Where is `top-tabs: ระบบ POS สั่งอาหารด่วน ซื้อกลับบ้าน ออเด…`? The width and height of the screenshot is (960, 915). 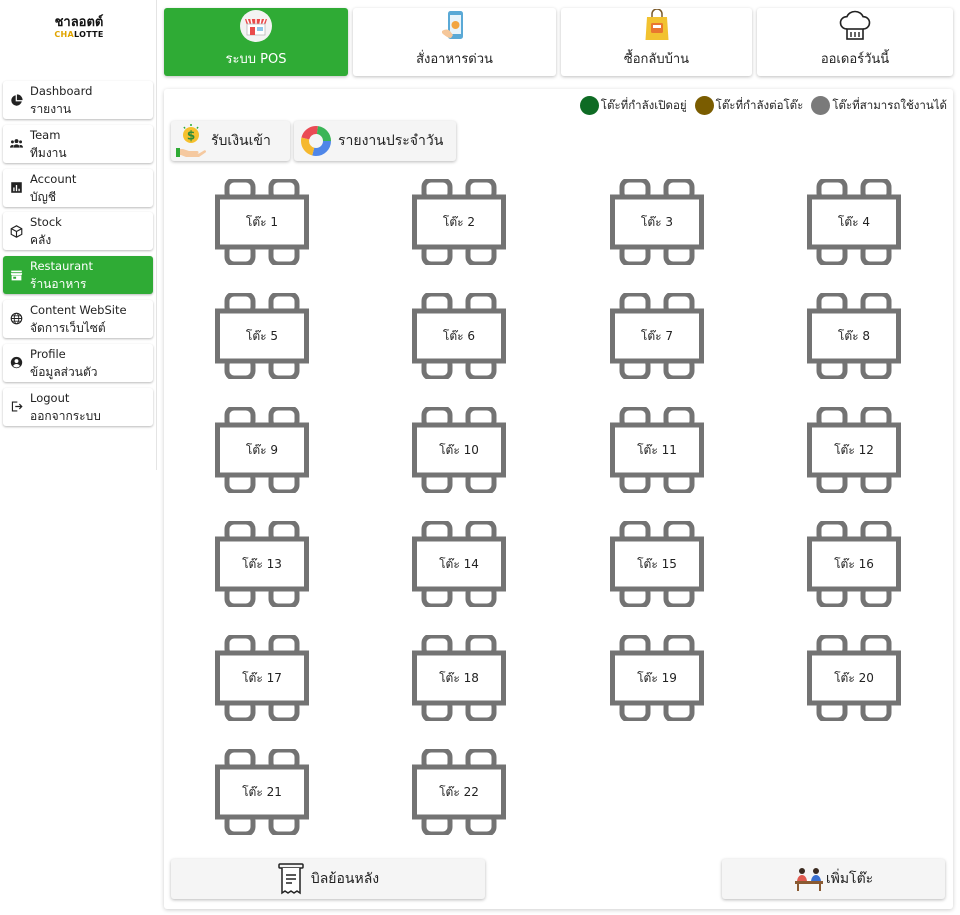
top-tabs: ระบบ POS สั่งอาหารด่วน ซื้อกลับบ้าน ออเด… is located at coordinates (558, 42).